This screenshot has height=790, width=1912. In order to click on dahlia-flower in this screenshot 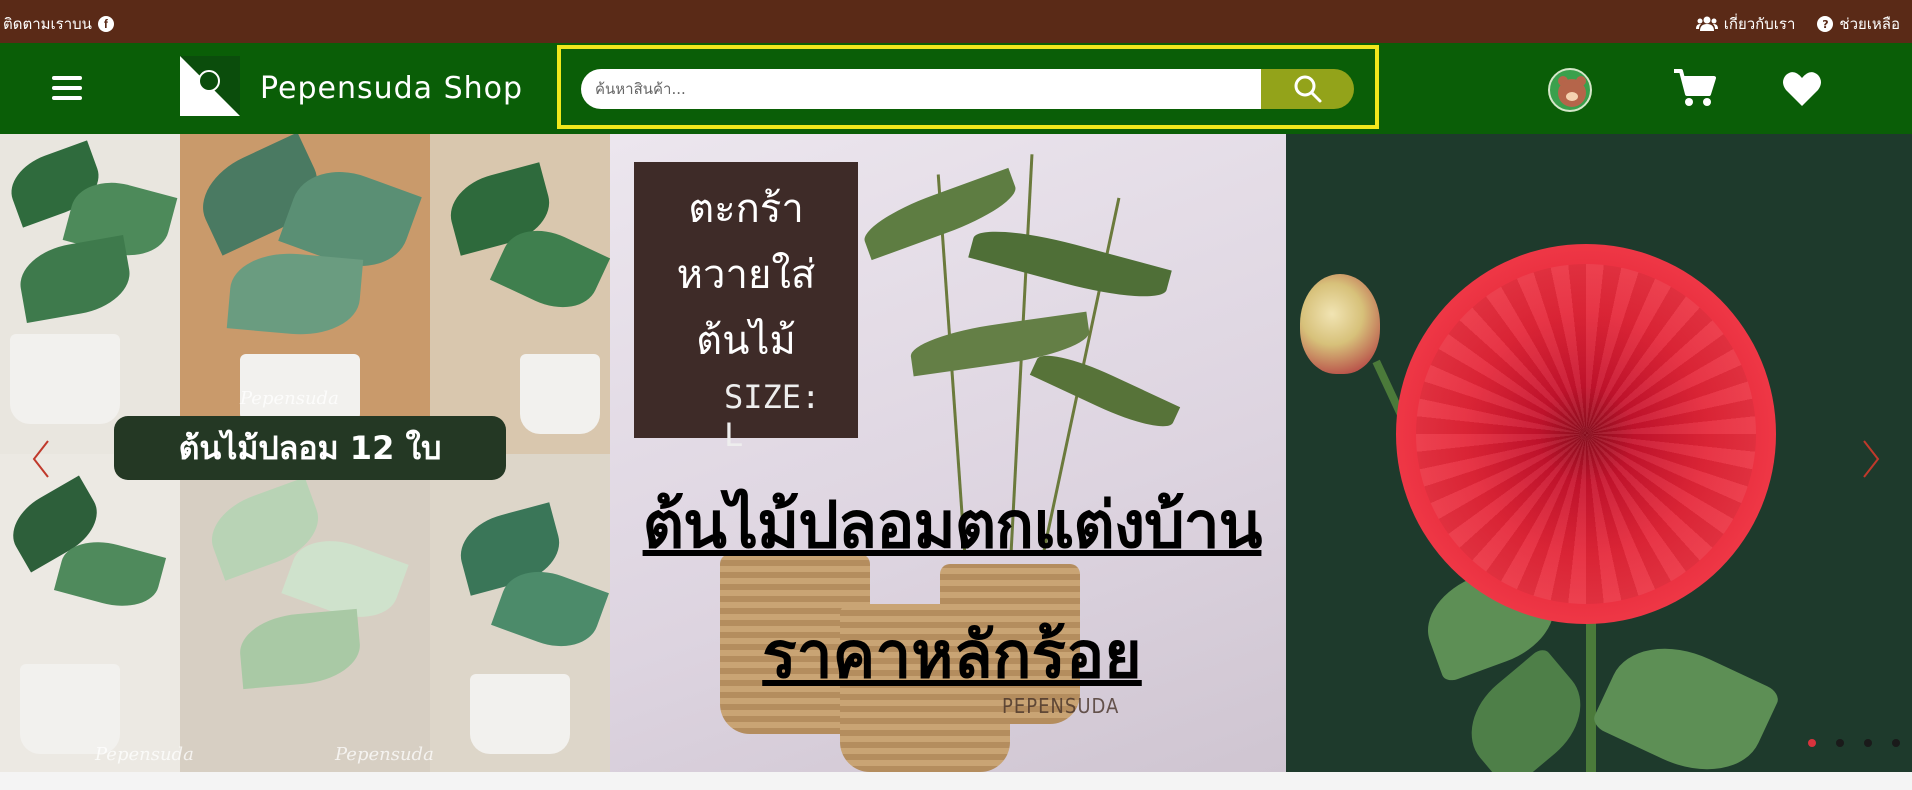, I will do `click(1586, 434)`.